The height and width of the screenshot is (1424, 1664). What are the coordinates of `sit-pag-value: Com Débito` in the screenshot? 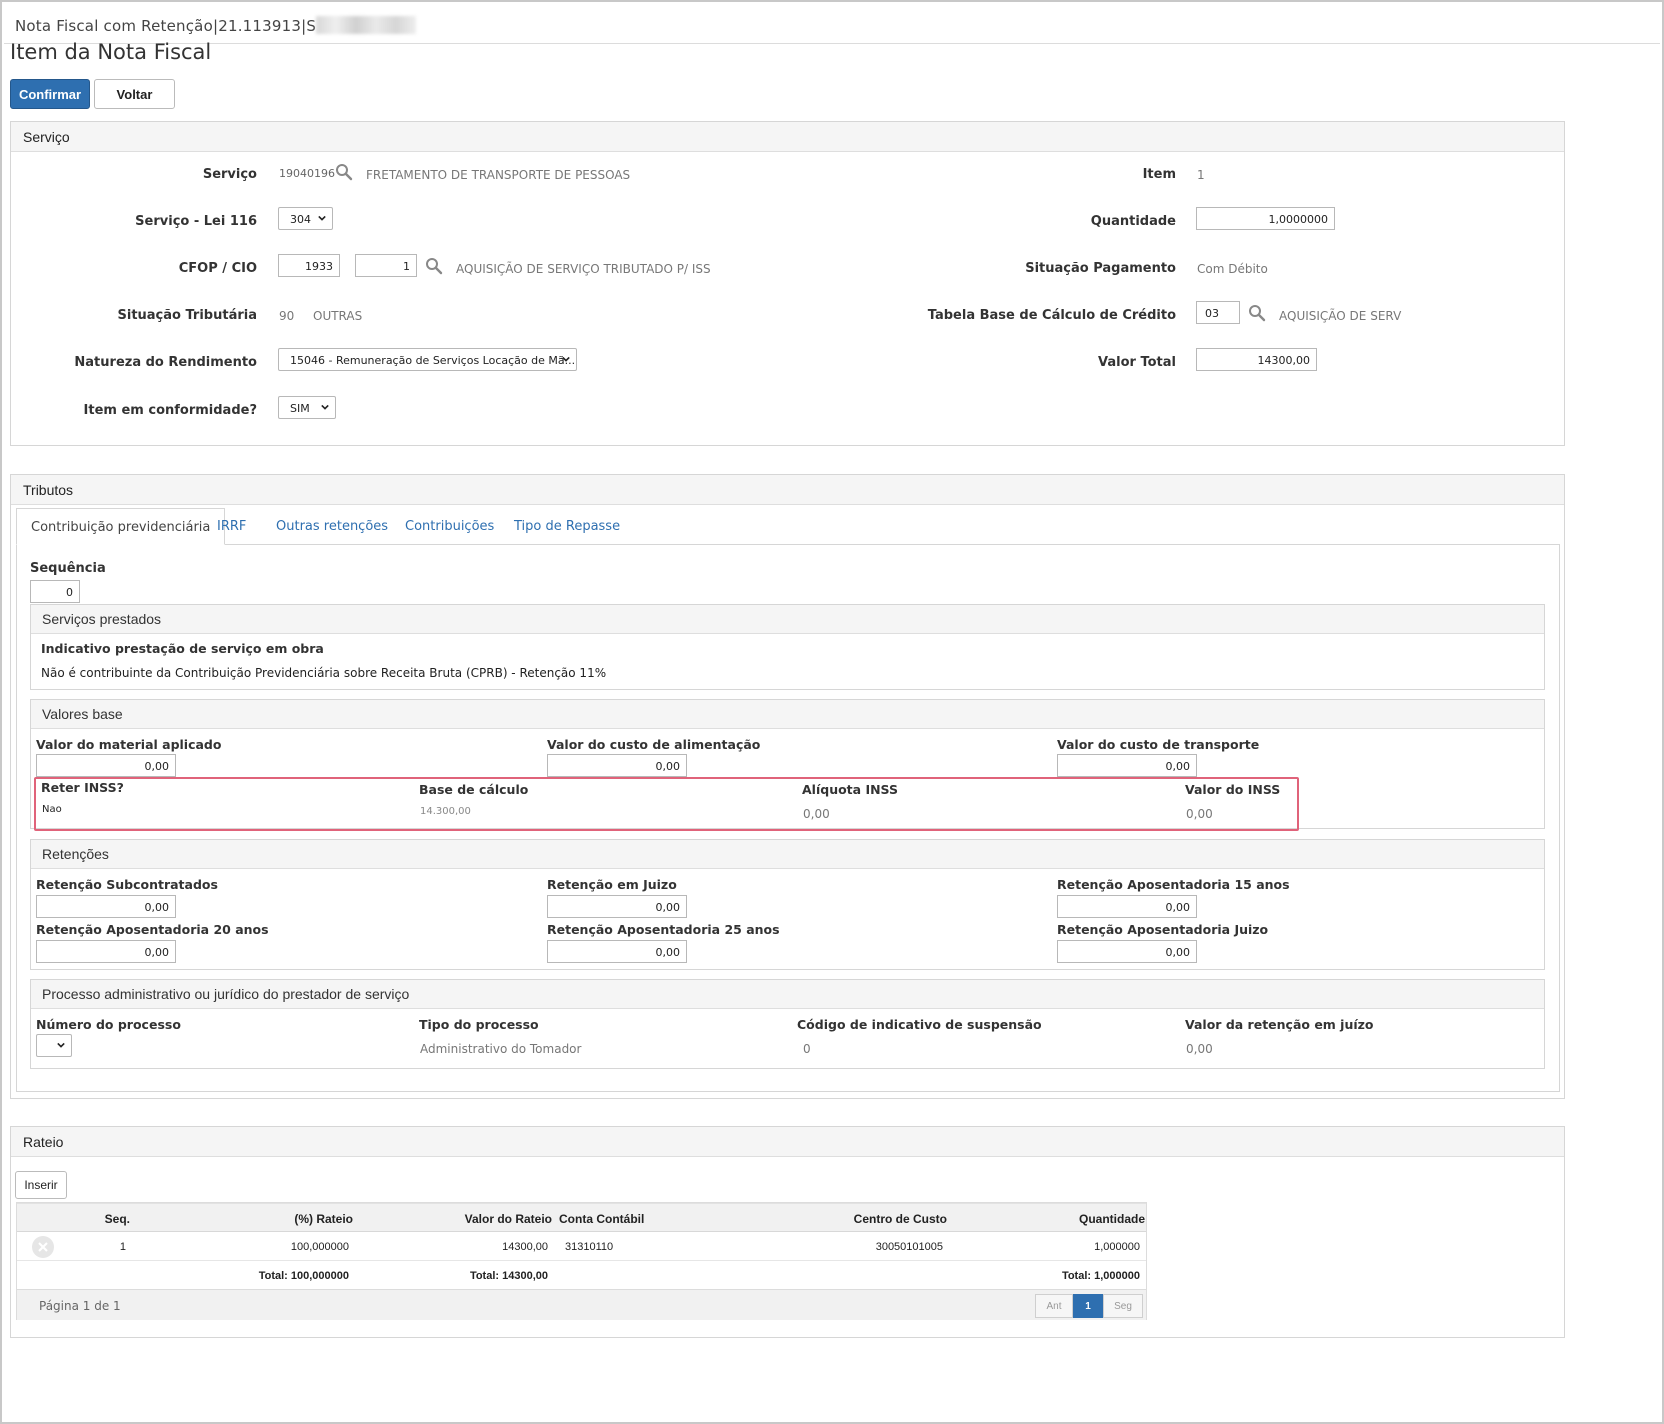 It's located at (1232, 269).